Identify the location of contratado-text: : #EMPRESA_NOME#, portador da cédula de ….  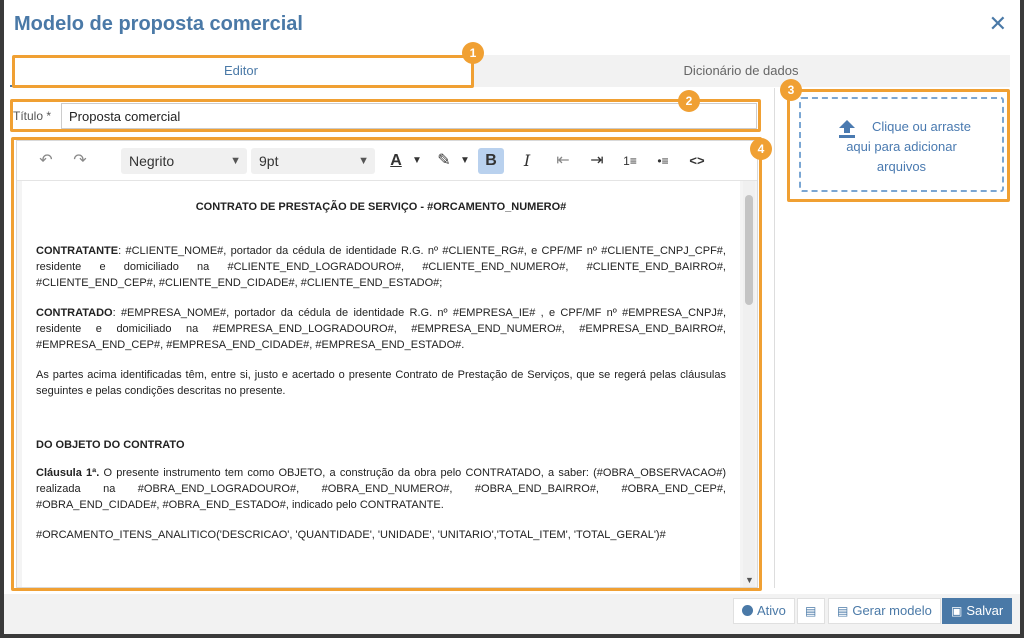
(381, 329).